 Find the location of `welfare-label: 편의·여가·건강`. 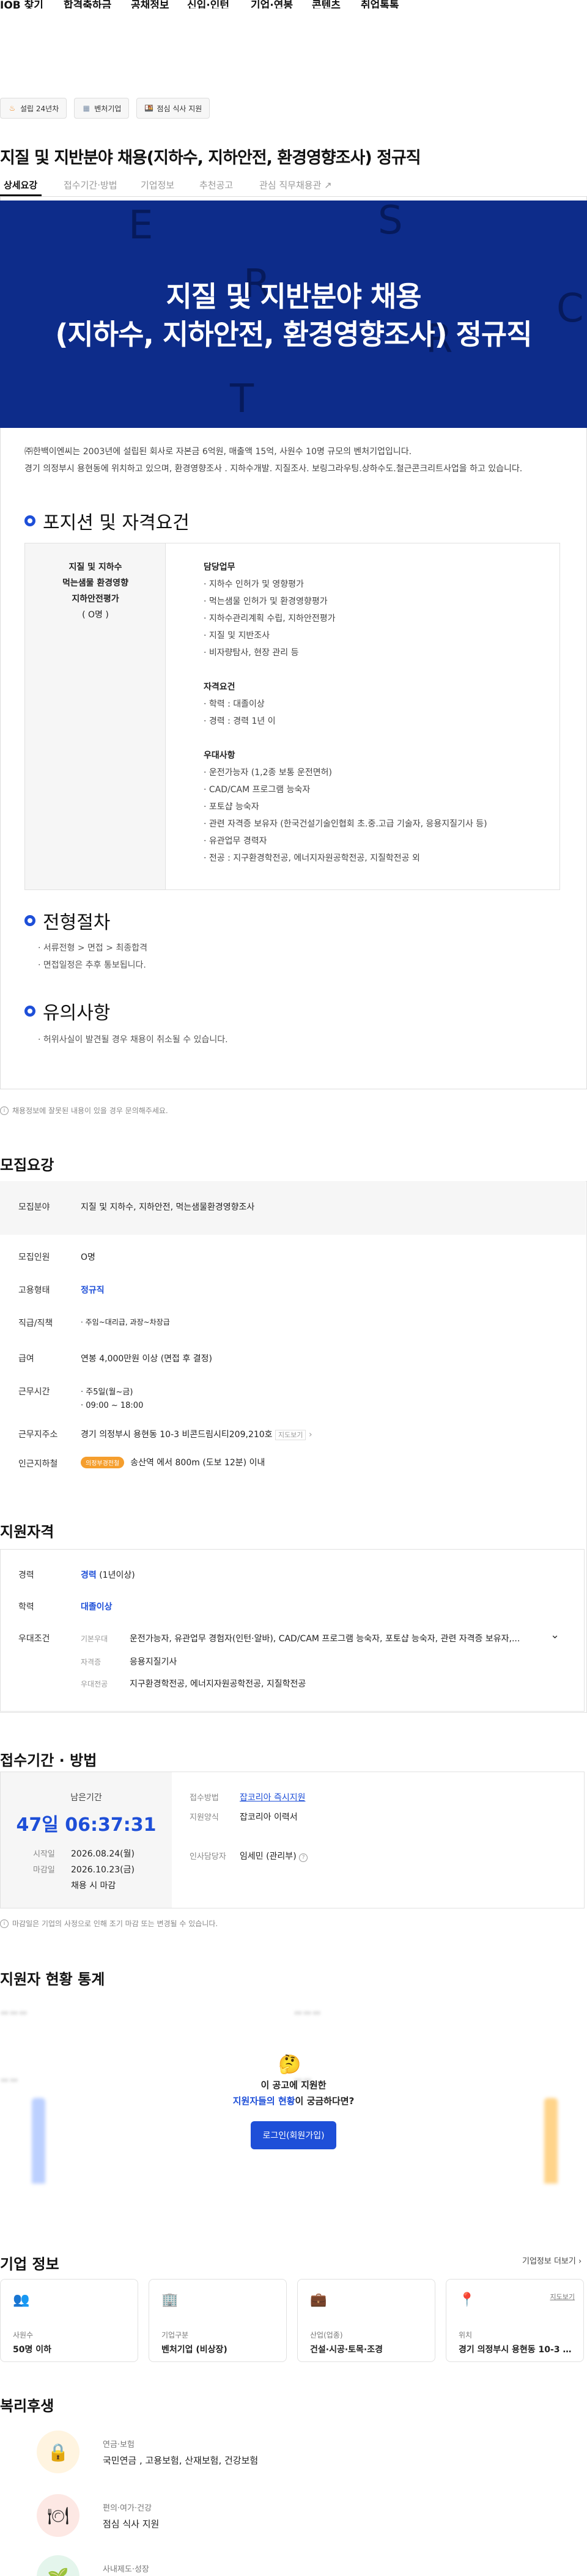

welfare-label: 편의·여가·건강 is located at coordinates (127, 2508).